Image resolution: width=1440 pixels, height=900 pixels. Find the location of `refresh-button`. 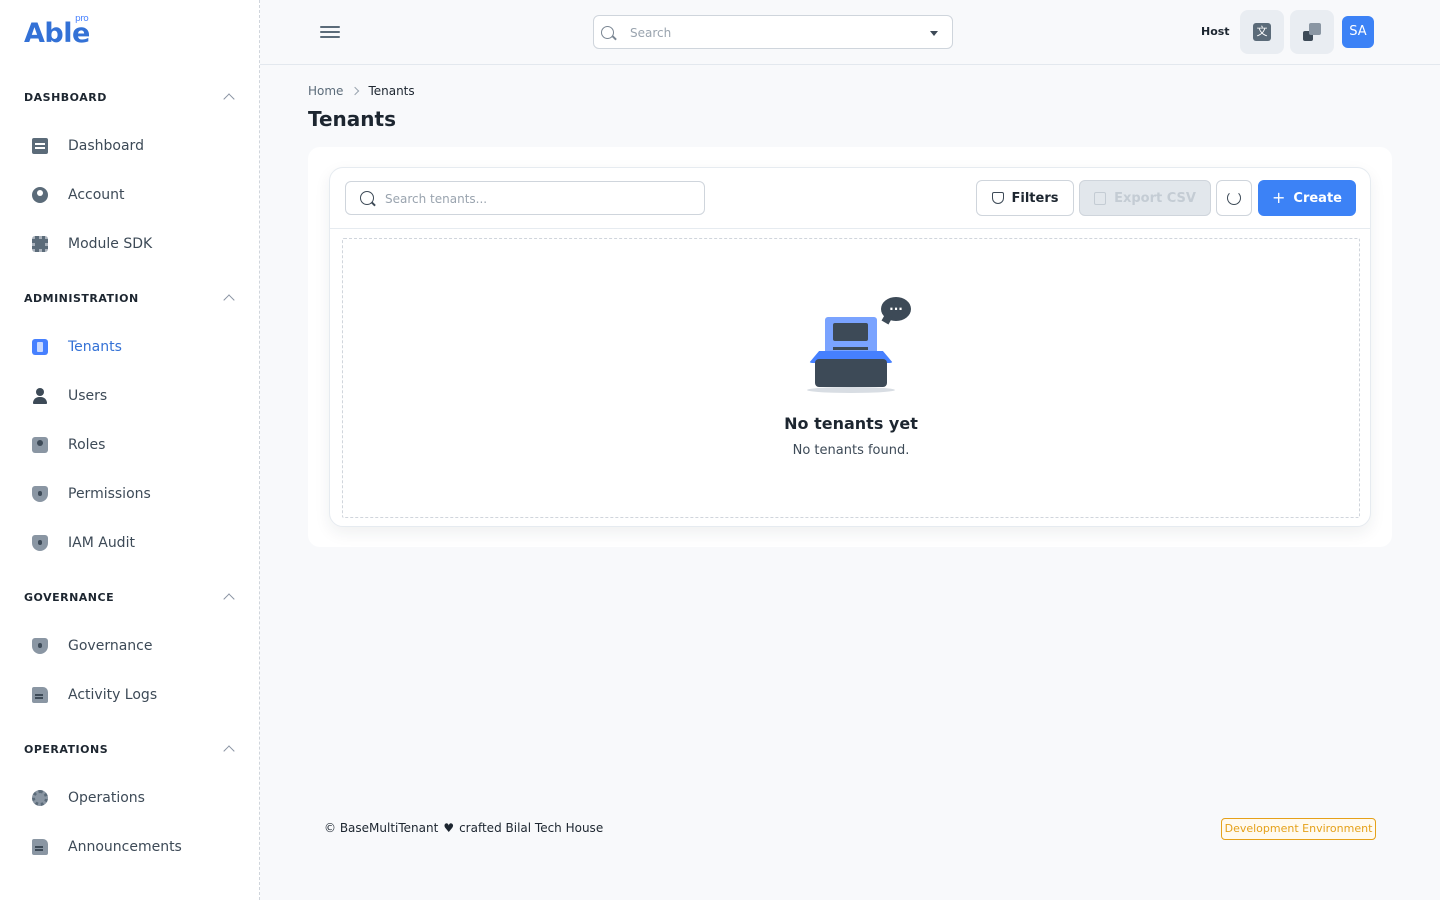

refresh-button is located at coordinates (1234, 198).